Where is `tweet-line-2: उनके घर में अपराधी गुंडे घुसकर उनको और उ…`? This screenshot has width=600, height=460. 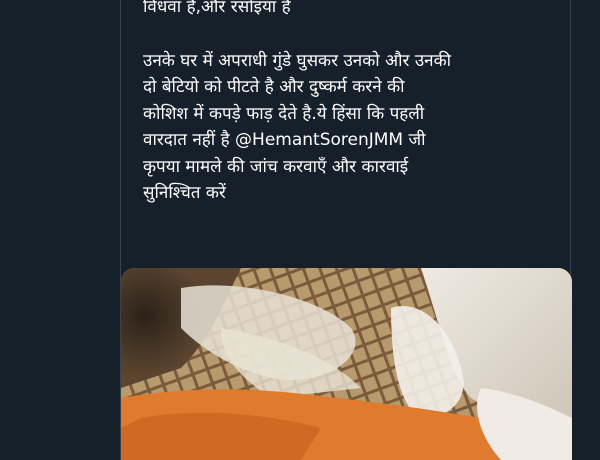
tweet-line-2: उनके घर में अपराधी गुंडे घुसकर उनको और उ… is located at coordinates (297, 60).